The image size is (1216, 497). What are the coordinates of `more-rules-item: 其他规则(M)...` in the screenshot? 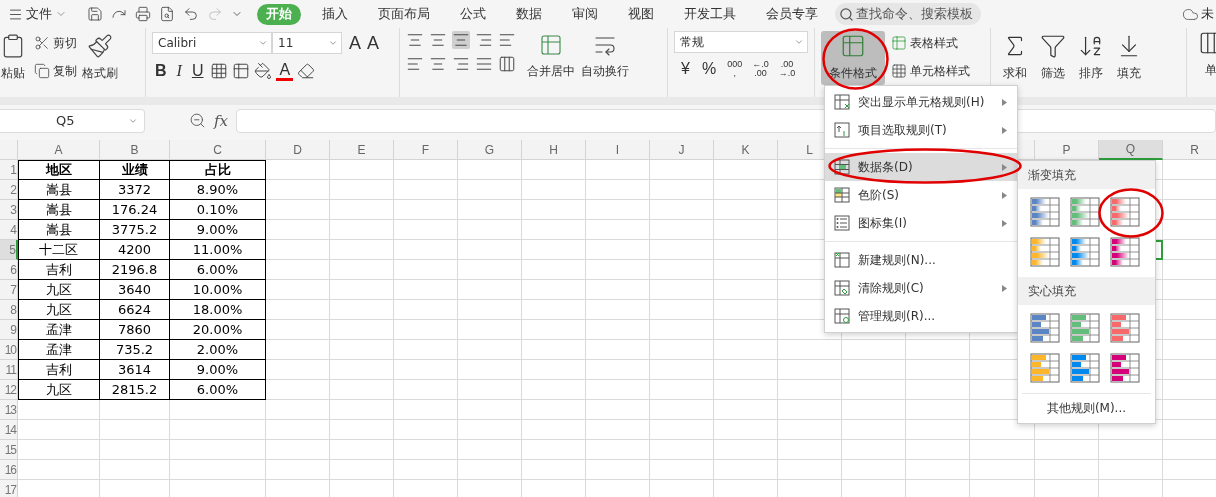 It's located at (1086, 408).